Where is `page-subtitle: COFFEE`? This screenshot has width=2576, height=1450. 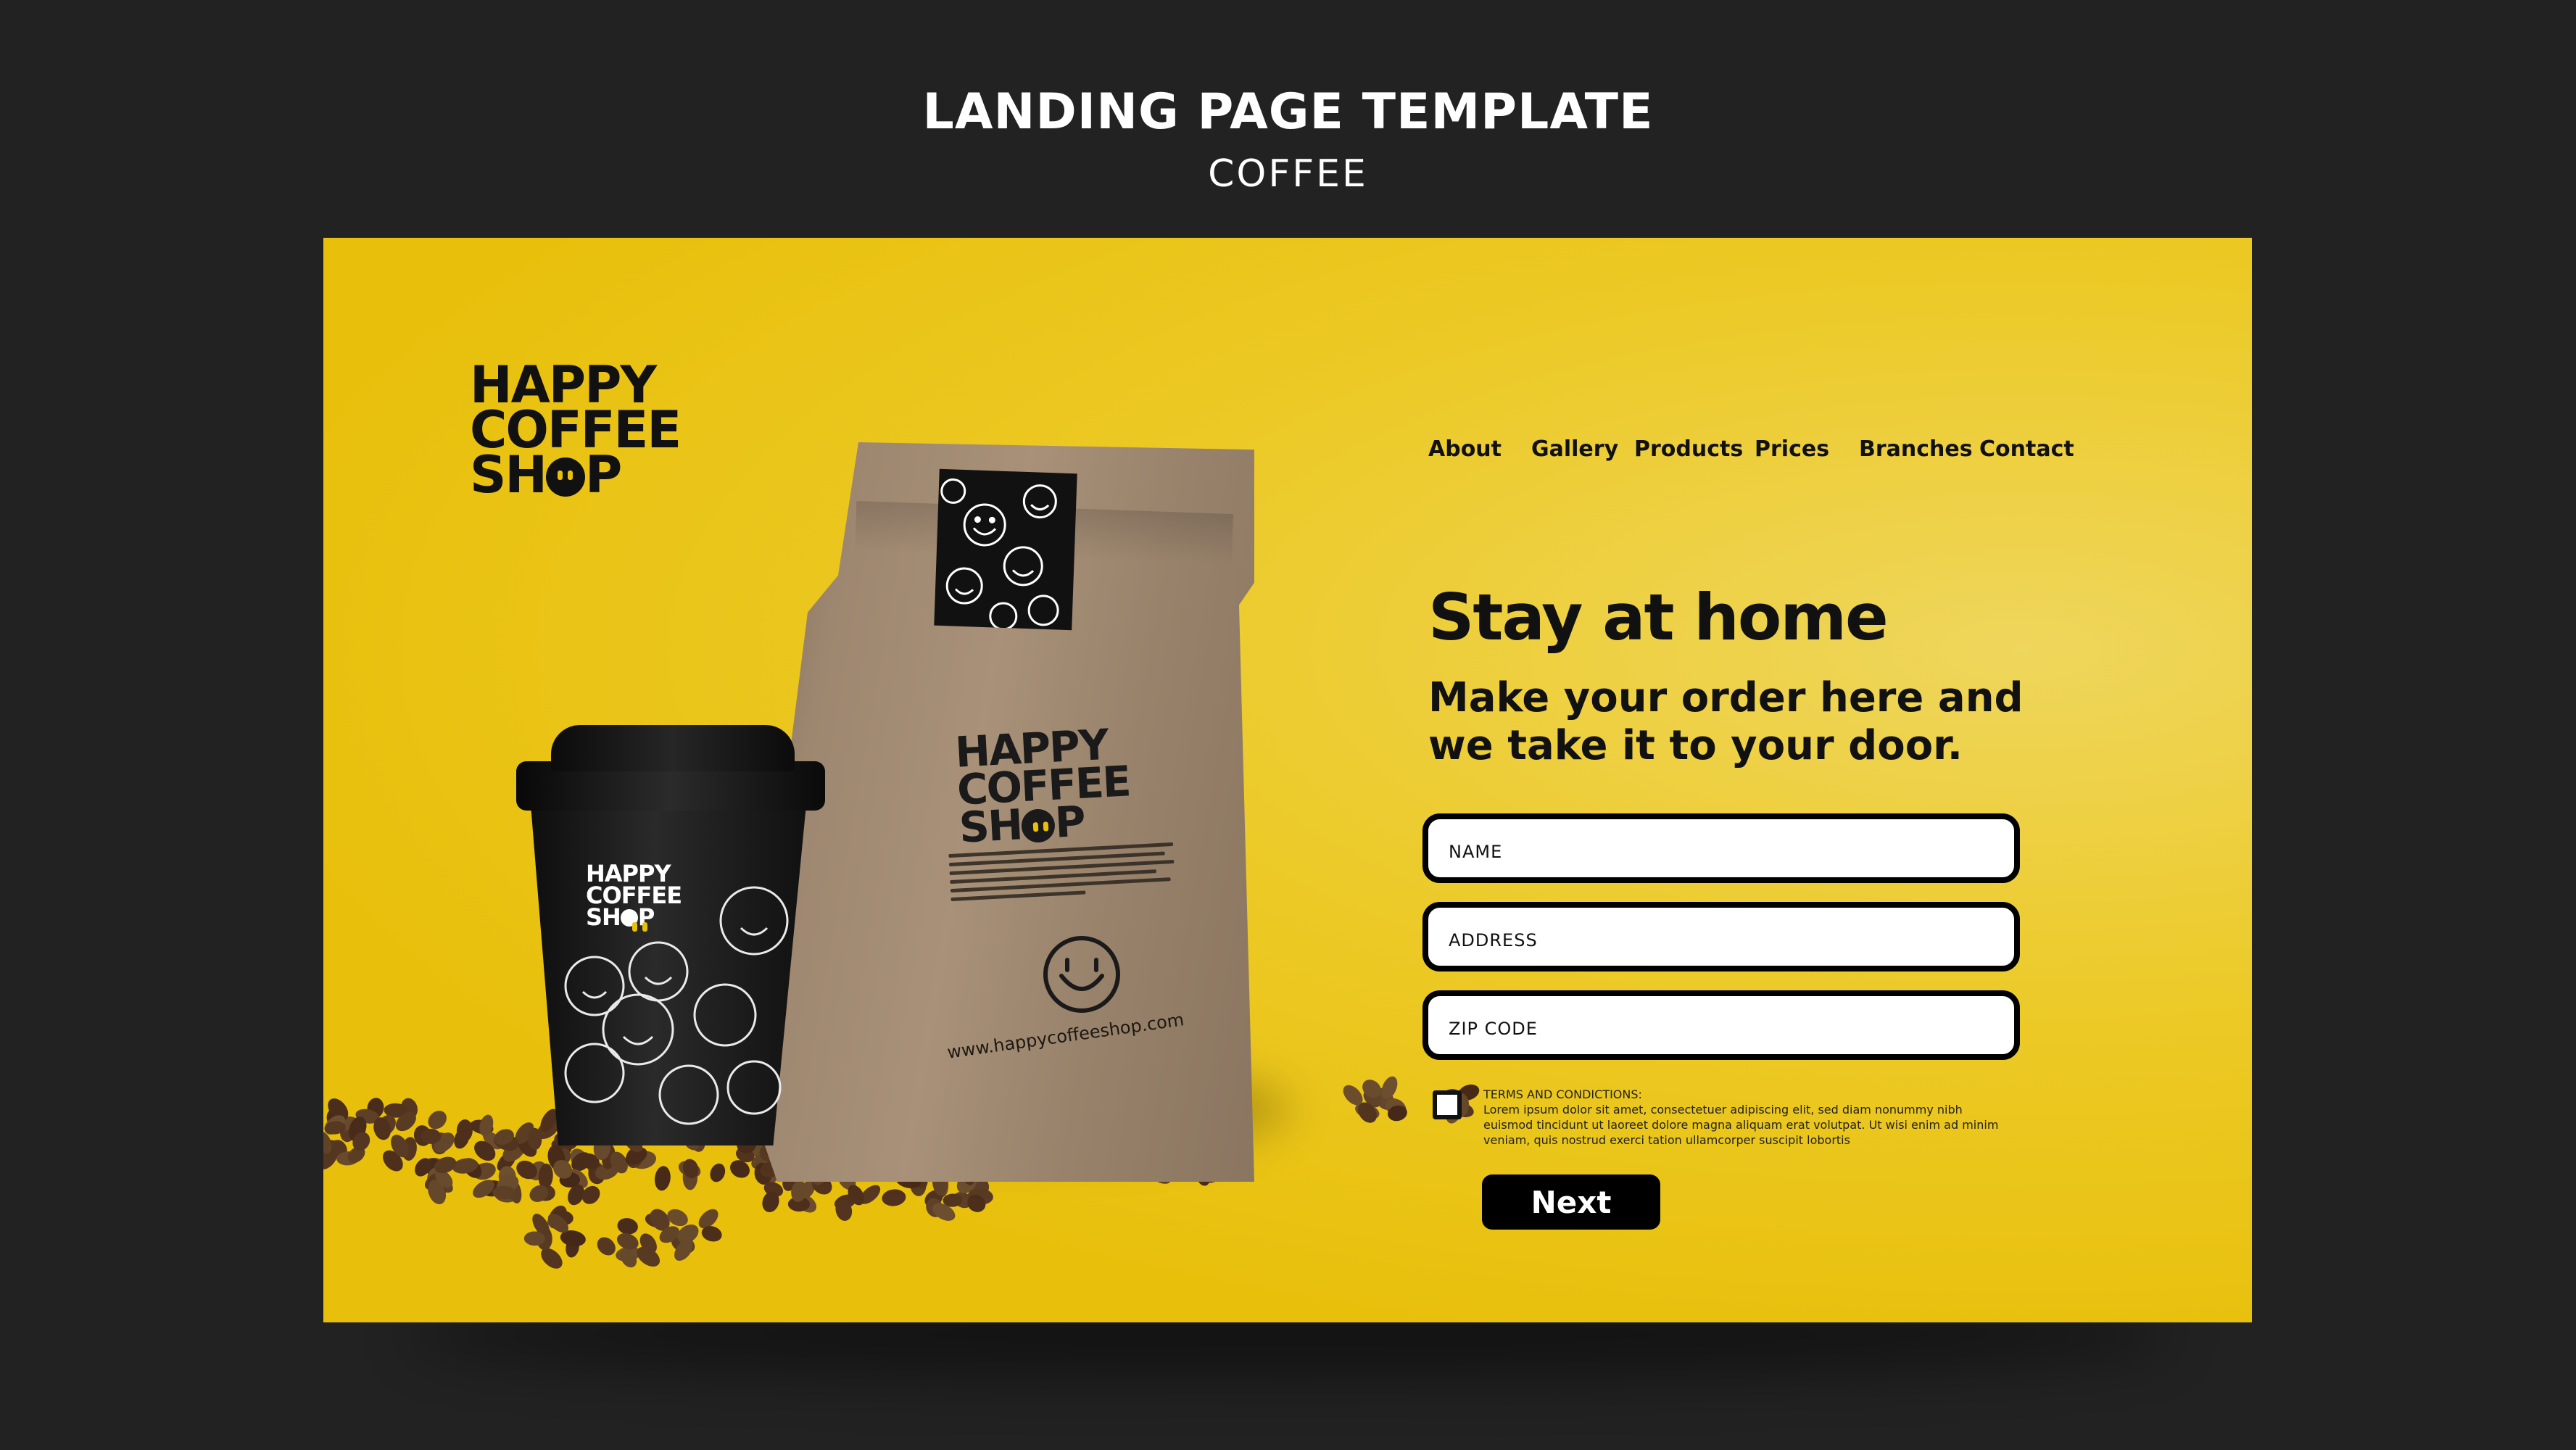
page-subtitle: COFFEE is located at coordinates (1288, 174).